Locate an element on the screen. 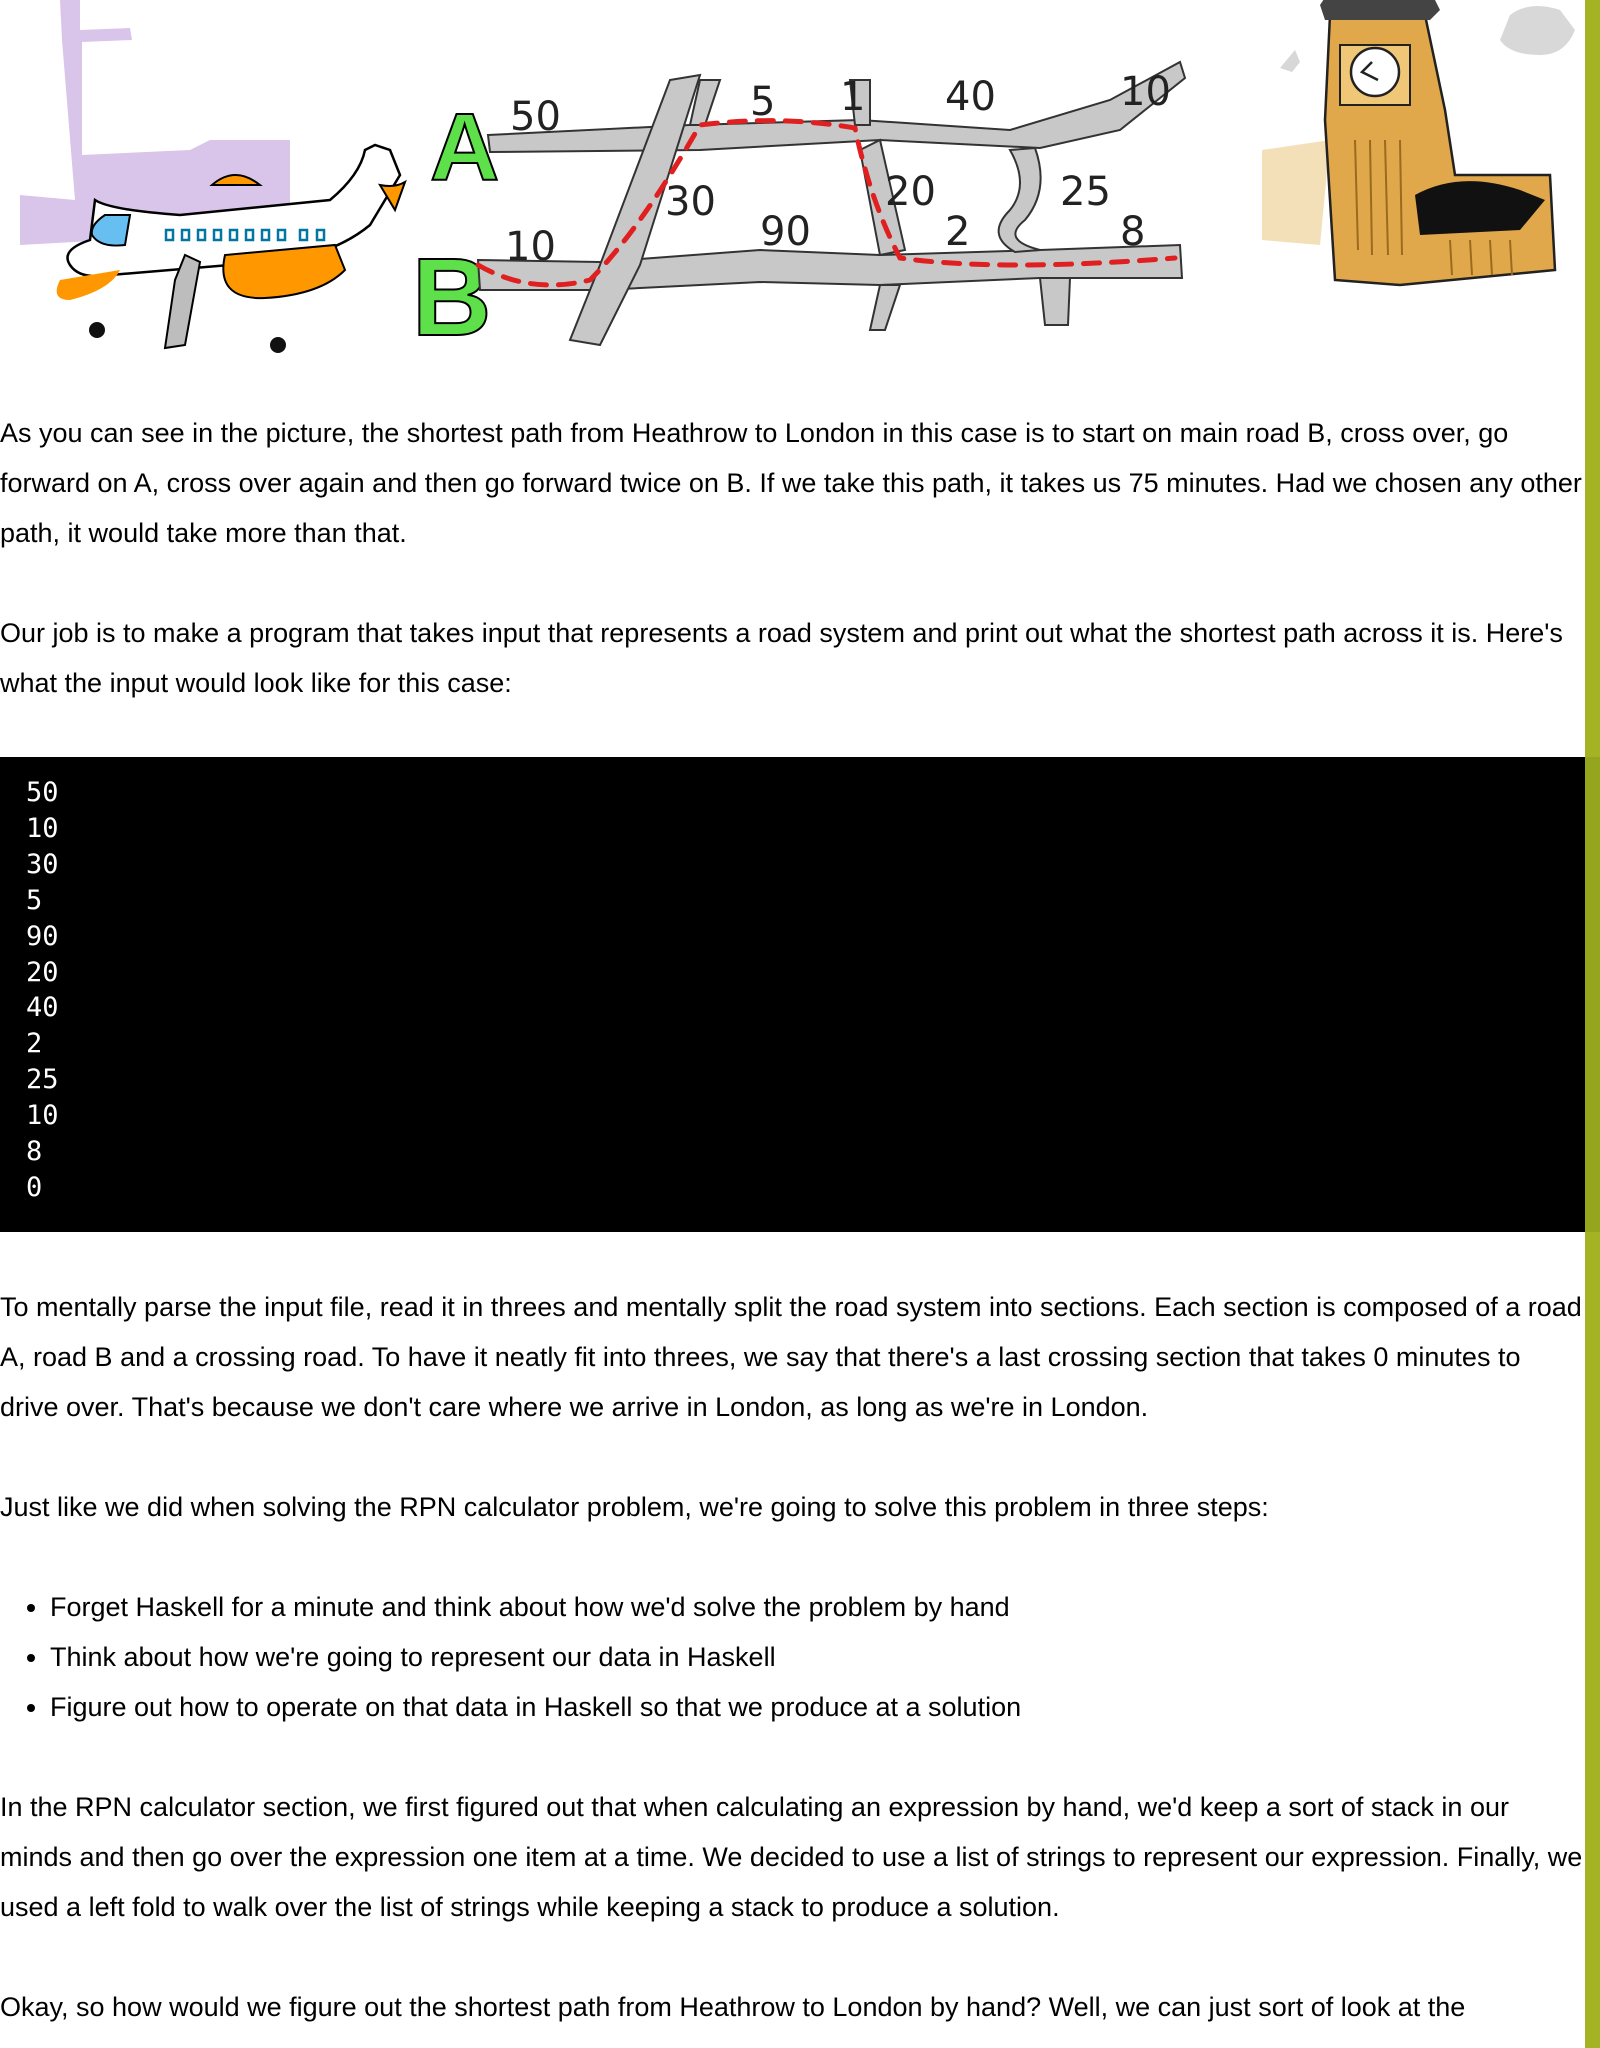 The image size is (1600, 2048). svg-text: 8 is located at coordinates (1132, 232).